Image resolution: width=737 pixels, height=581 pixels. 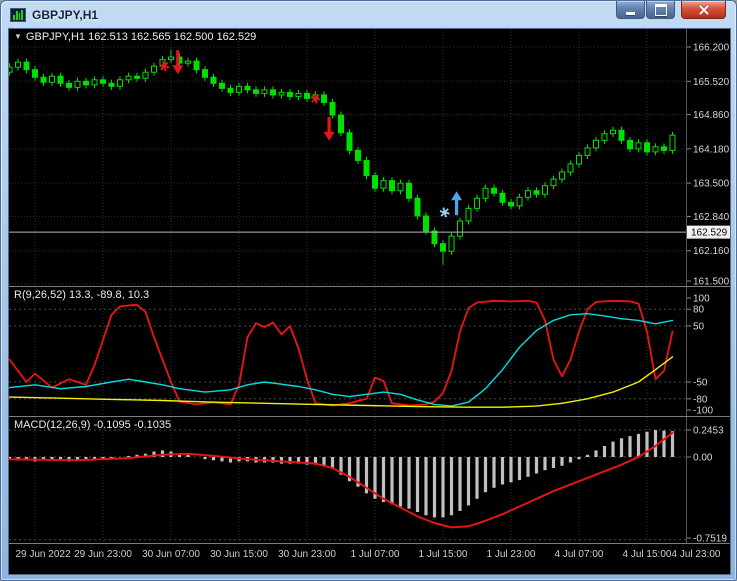 What do you see at coordinates (630, 10) in the screenshot?
I see `minimize-button` at bounding box center [630, 10].